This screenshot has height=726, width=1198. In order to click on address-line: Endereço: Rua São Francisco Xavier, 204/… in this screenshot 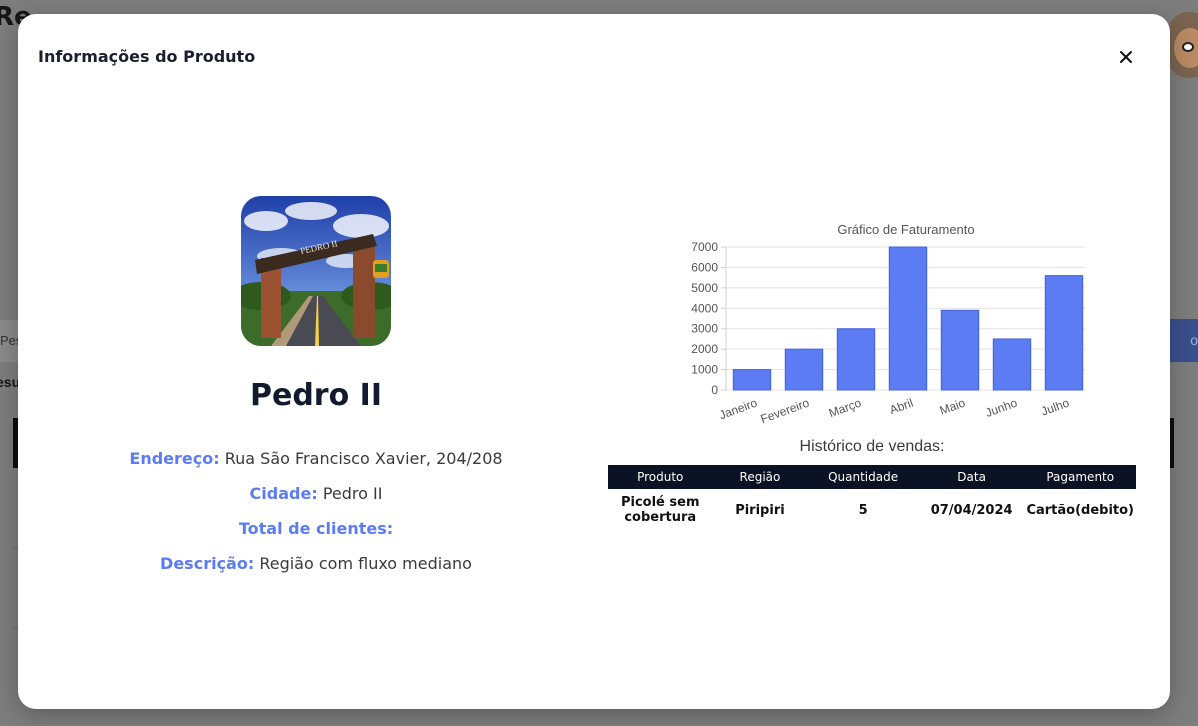, I will do `click(316, 458)`.